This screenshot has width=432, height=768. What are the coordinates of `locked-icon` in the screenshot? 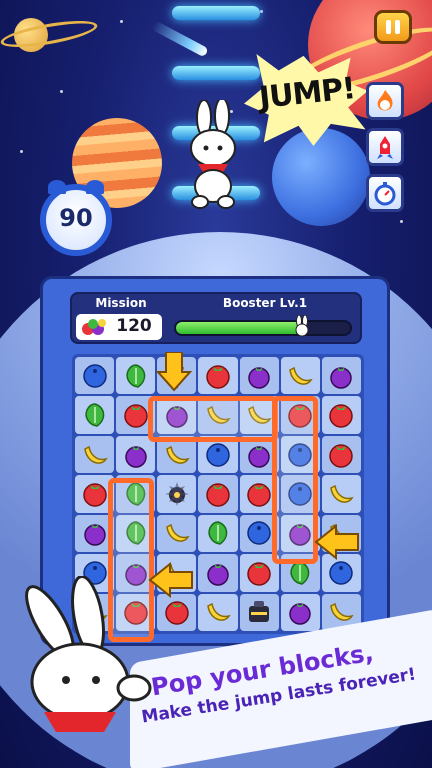 It's located at (259, 612).